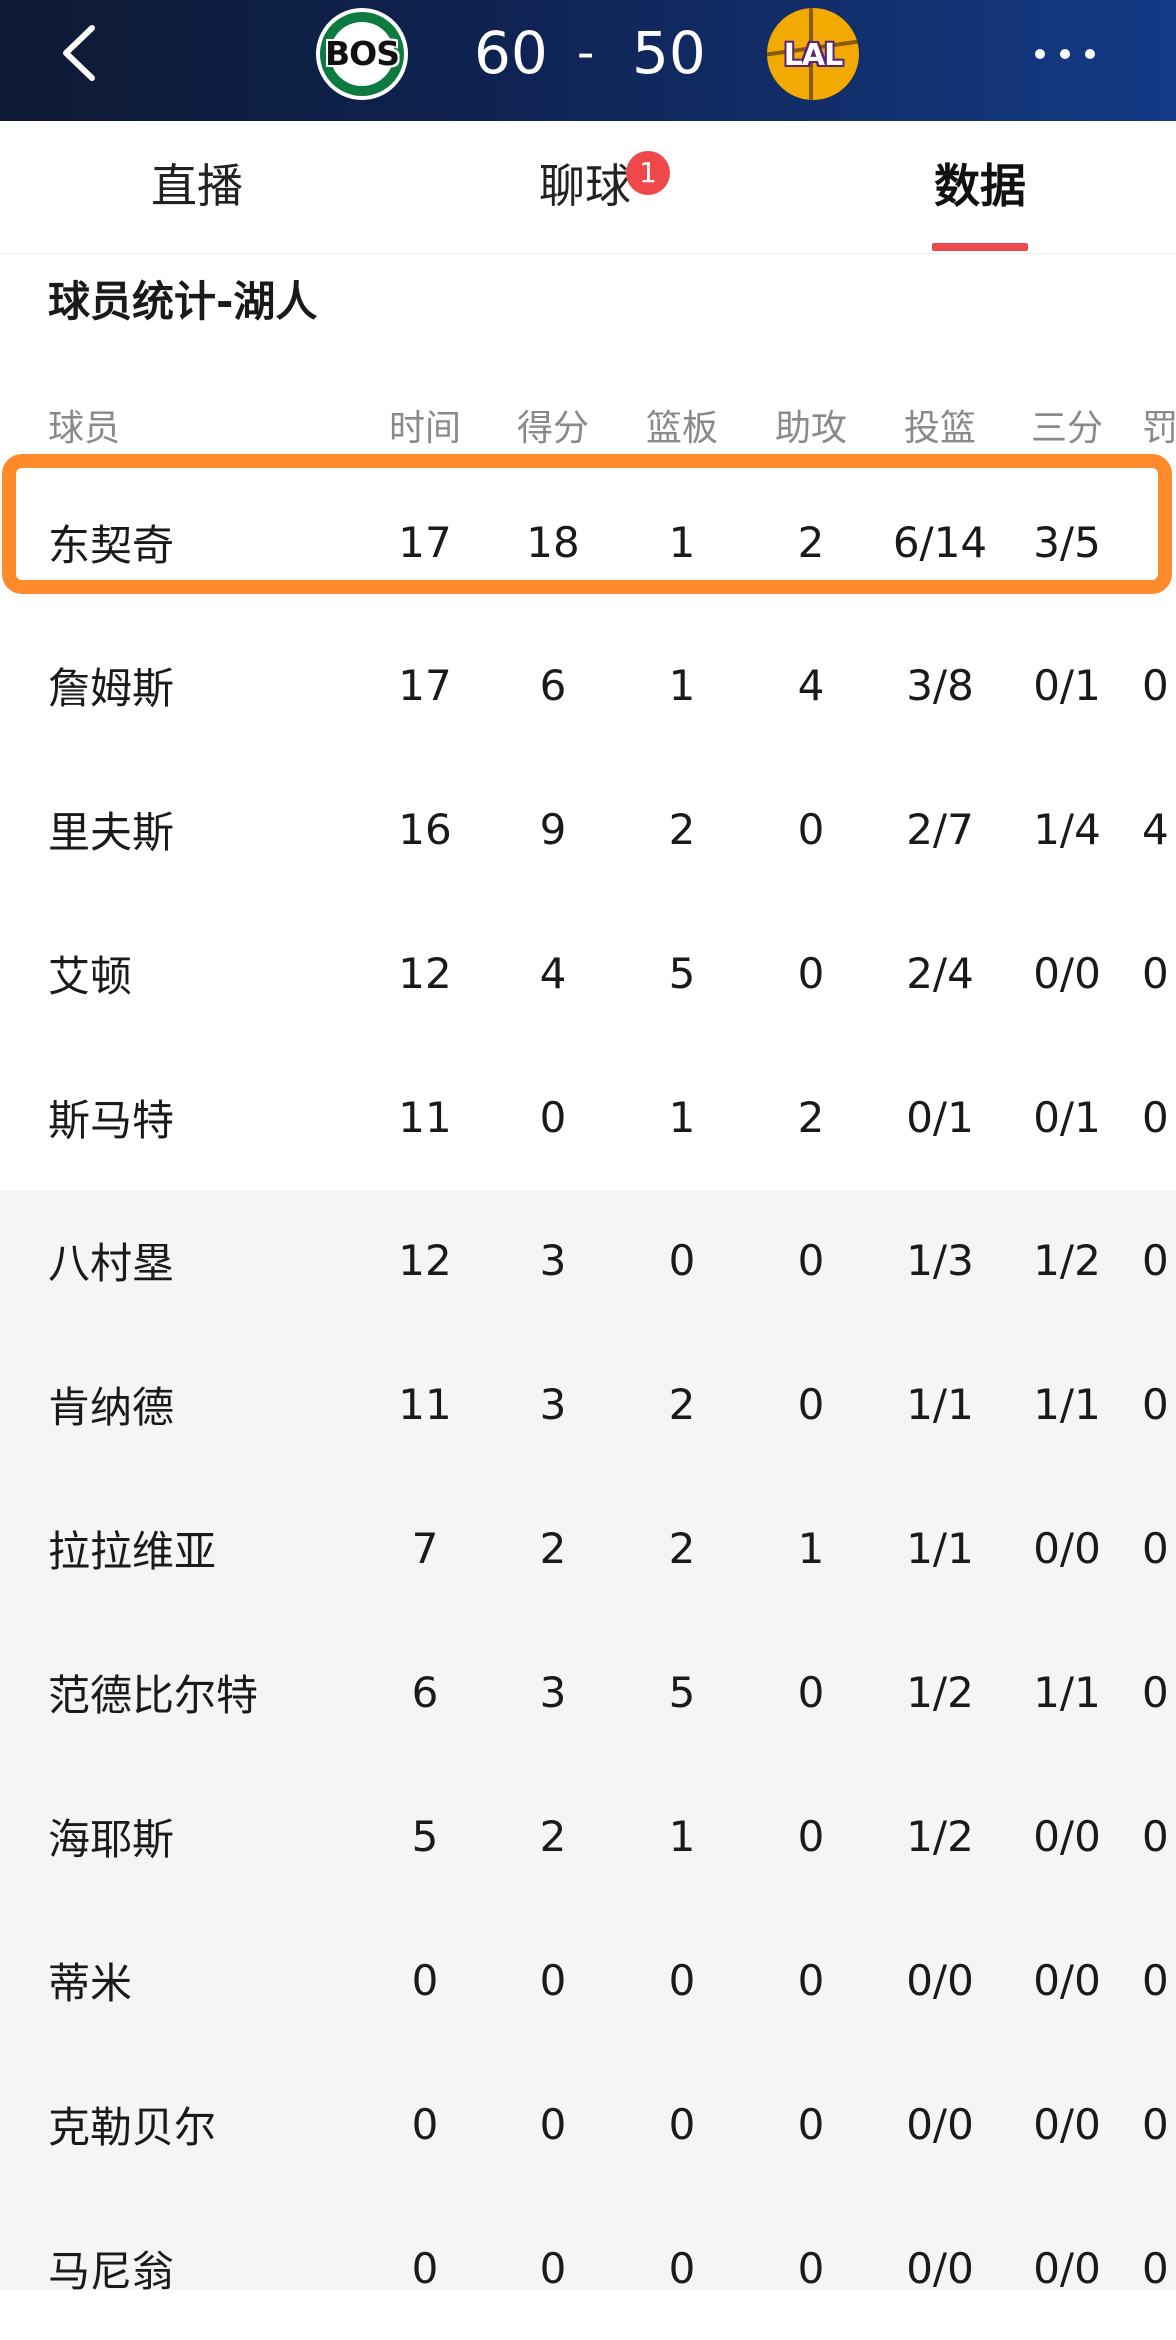 This screenshot has height=2340, width=1176. I want to click on away-score: 50, so click(669, 53).